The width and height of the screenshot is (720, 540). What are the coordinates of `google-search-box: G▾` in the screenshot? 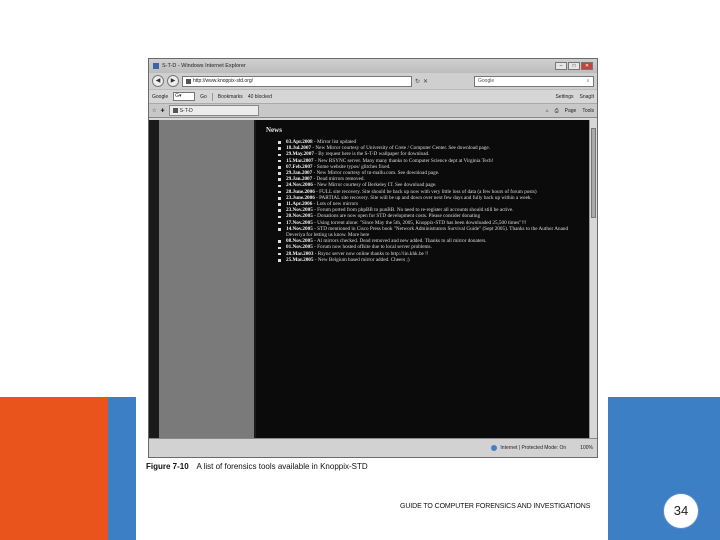 It's located at (184, 96).